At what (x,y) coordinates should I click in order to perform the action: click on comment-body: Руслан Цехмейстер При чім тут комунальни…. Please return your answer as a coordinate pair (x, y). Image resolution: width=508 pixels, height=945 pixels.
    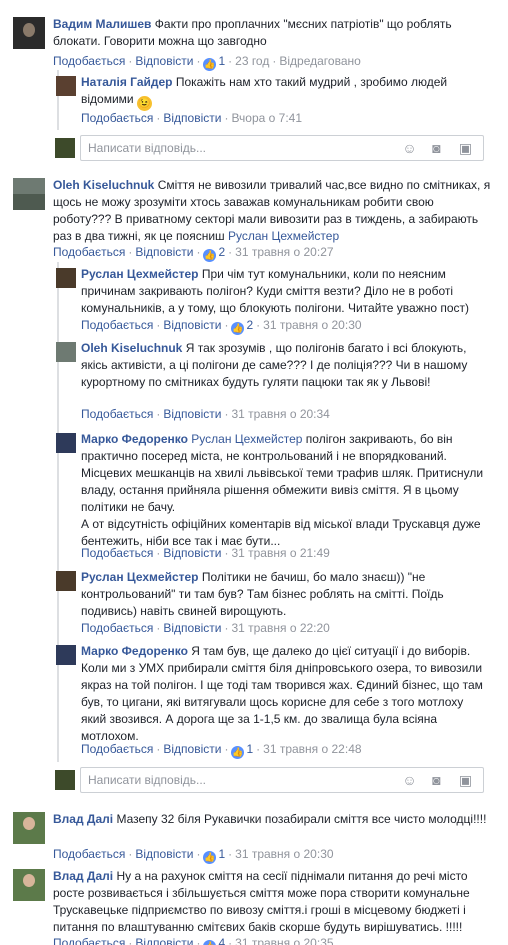
    Looking at the image, I should click on (283, 291).